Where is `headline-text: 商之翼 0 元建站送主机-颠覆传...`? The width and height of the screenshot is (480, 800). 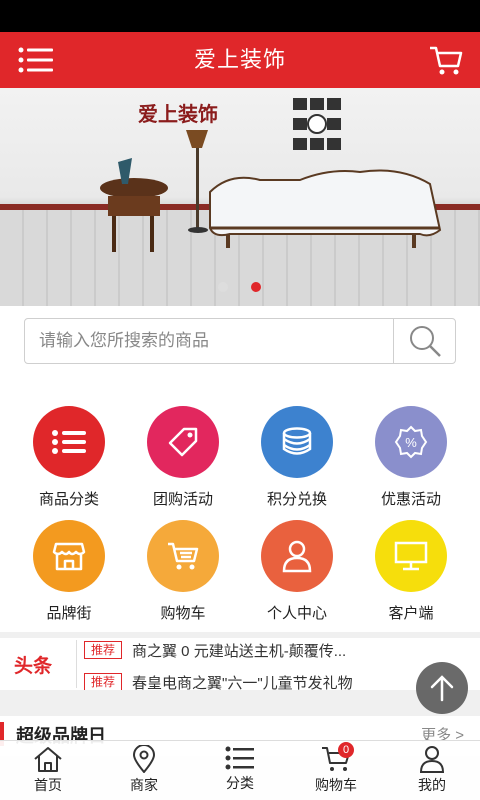
headline-text: 商之翼 0 元建站送主机-颠覆传... is located at coordinates (239, 651).